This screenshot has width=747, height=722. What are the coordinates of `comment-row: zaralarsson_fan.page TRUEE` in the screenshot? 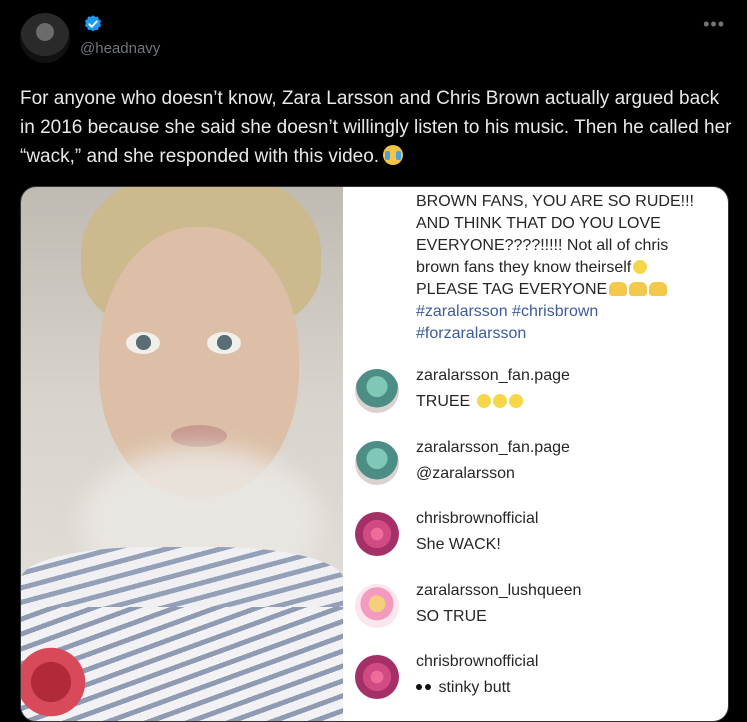 It's located at (535, 397).